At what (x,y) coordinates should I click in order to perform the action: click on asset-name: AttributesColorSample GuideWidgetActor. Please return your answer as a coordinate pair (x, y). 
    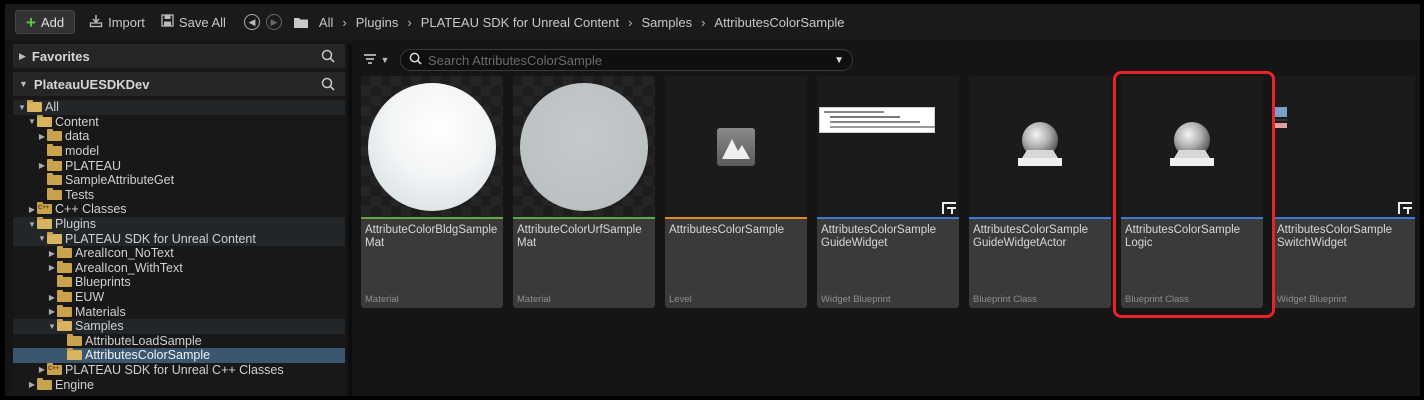
    Looking at the image, I should click on (1031, 236).